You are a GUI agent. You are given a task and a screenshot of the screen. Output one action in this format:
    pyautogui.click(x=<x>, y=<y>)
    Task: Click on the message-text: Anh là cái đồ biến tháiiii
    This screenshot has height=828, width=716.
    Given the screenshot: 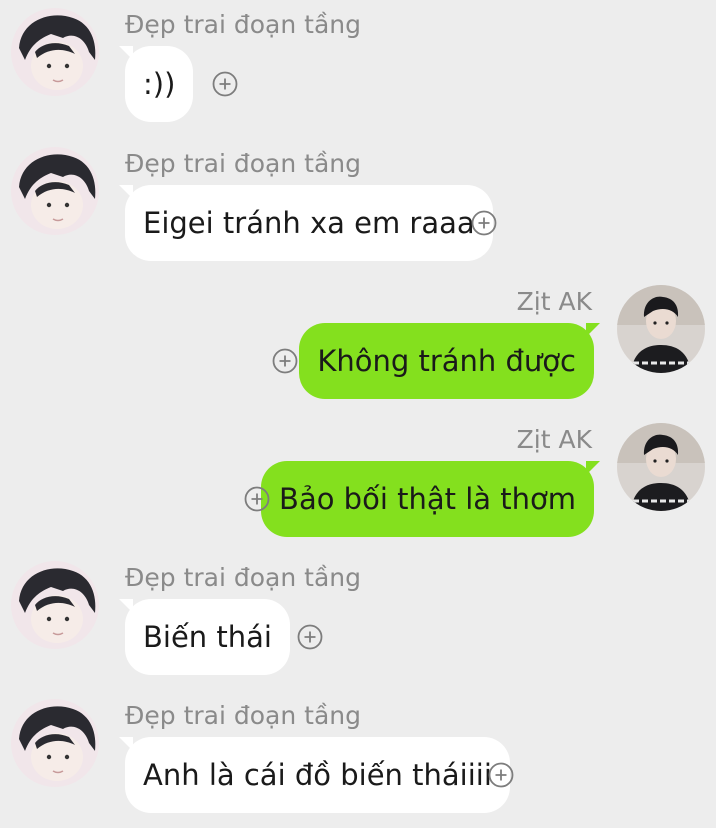 What is the action you would take?
    pyautogui.click(x=317, y=775)
    